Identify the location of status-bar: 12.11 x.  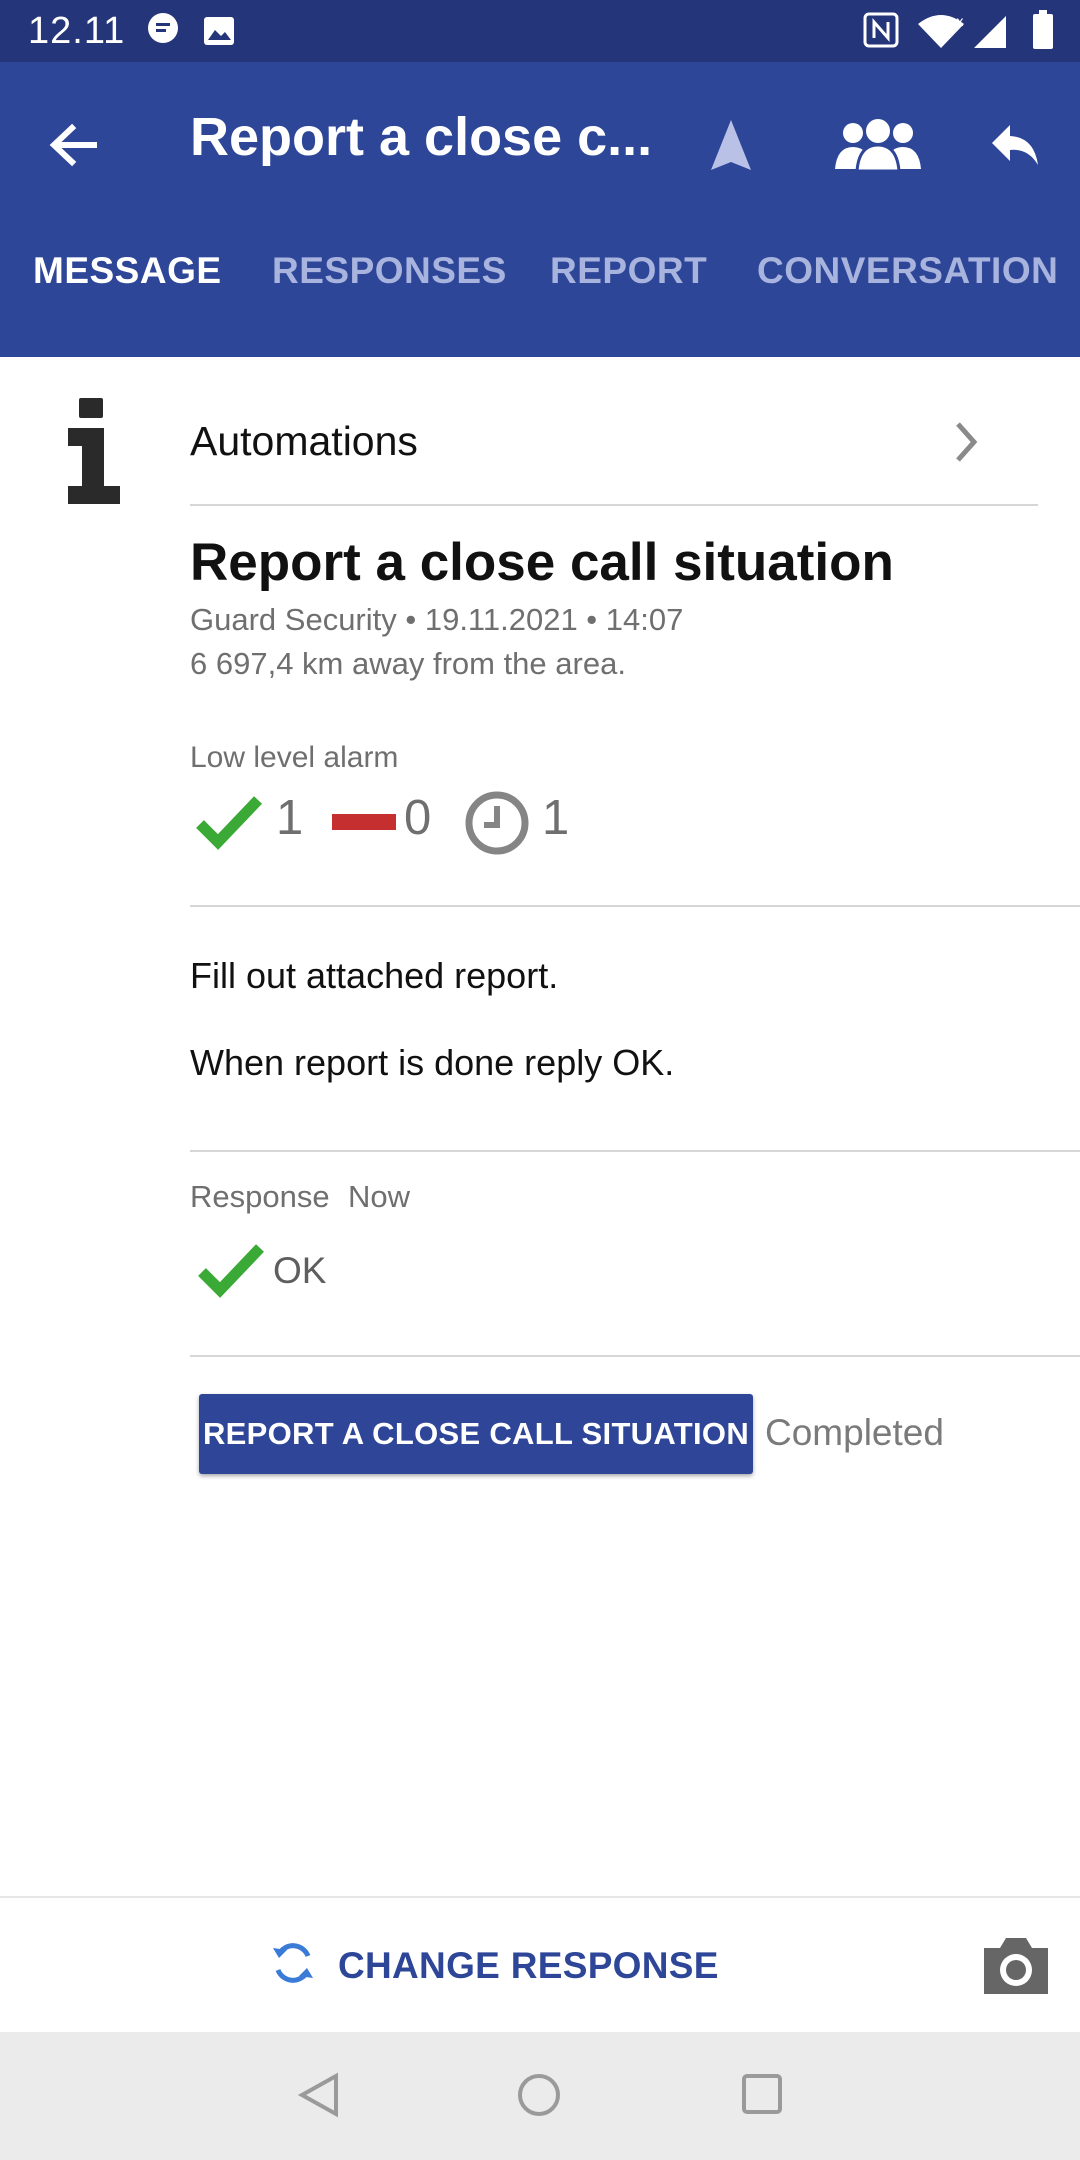
(540, 31).